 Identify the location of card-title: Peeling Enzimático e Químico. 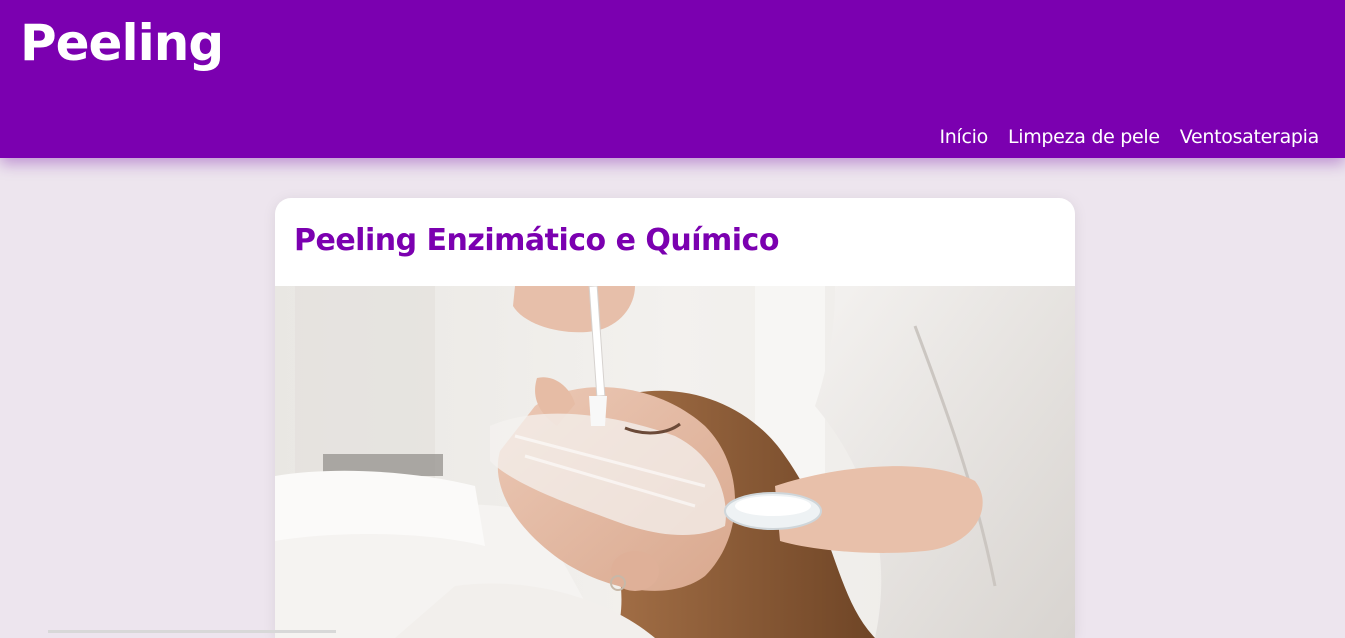
(536, 240).